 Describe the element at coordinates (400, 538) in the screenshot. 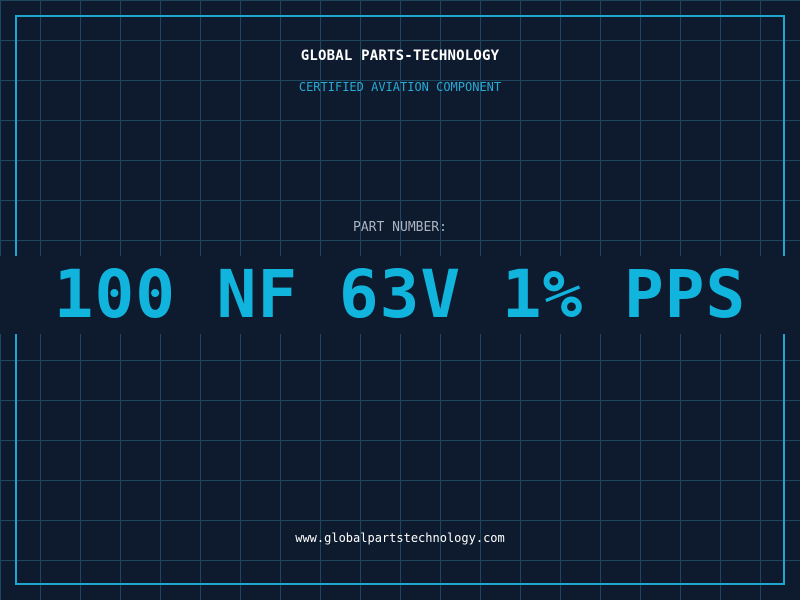

I see `website-link: www.globalpartstechnology.com` at that location.